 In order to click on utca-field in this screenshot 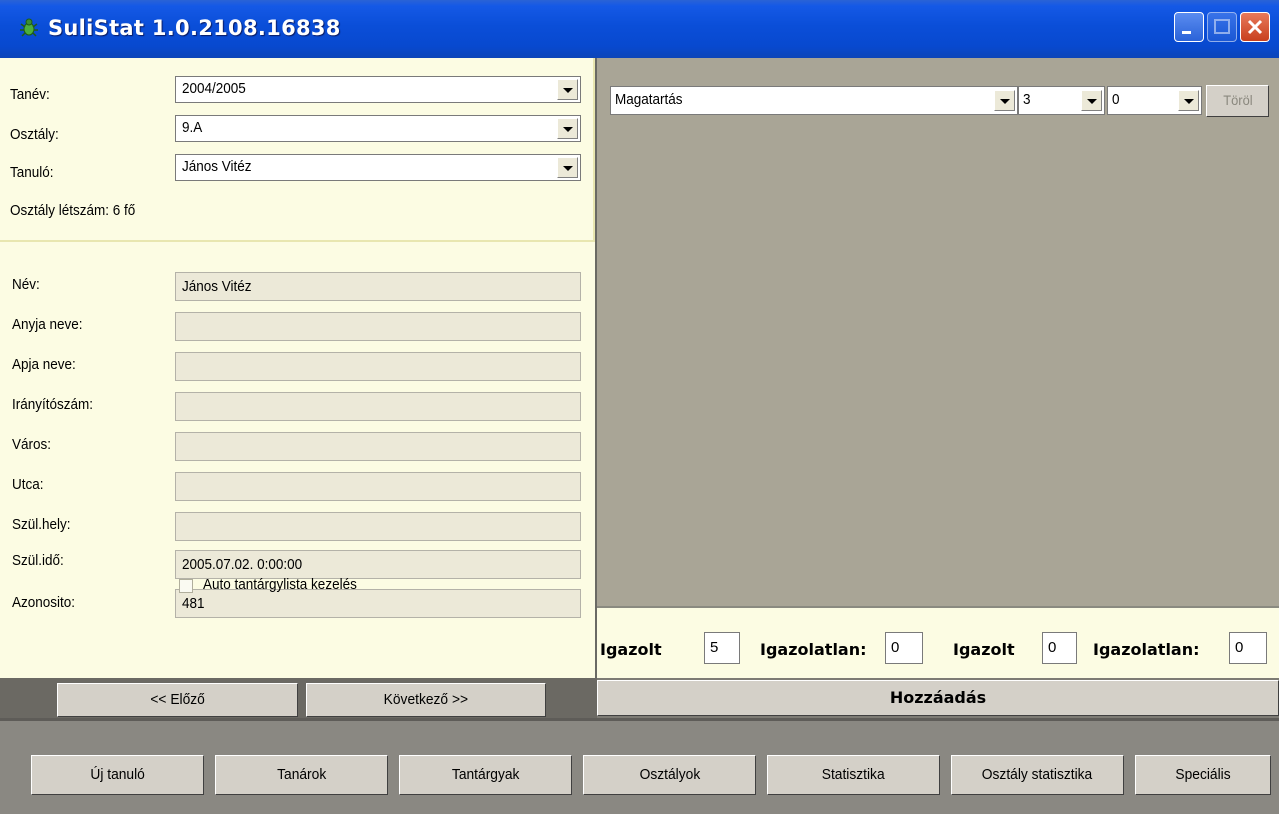, I will do `click(378, 486)`.